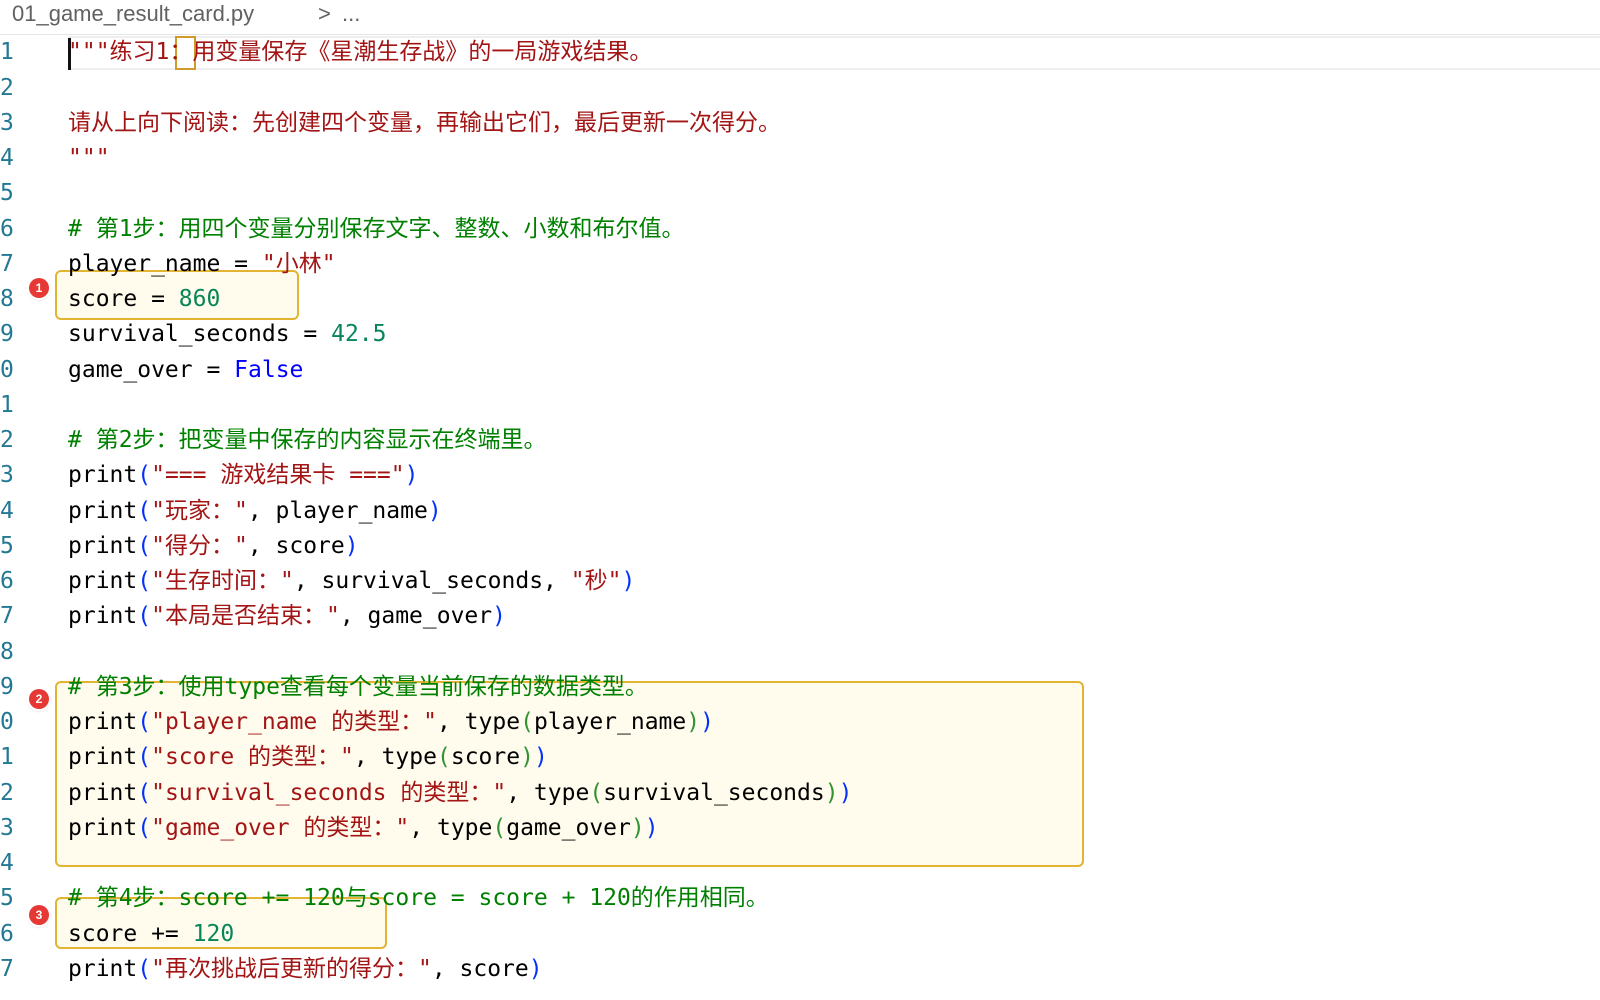 The width and height of the screenshot is (1600, 1000). I want to click on code-line: """练习1：用变量保存《星潮生存战》的一局游戏结果。, so click(360, 52).